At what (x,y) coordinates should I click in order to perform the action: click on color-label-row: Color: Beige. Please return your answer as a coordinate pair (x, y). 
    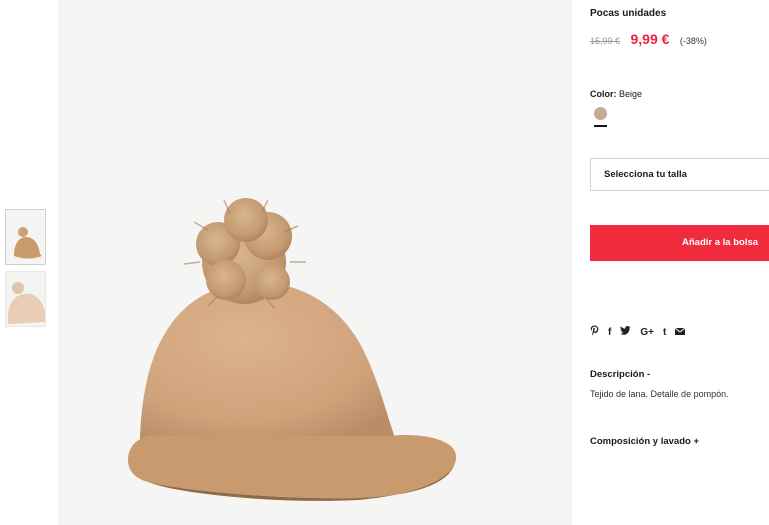
    Looking at the image, I should click on (616, 94).